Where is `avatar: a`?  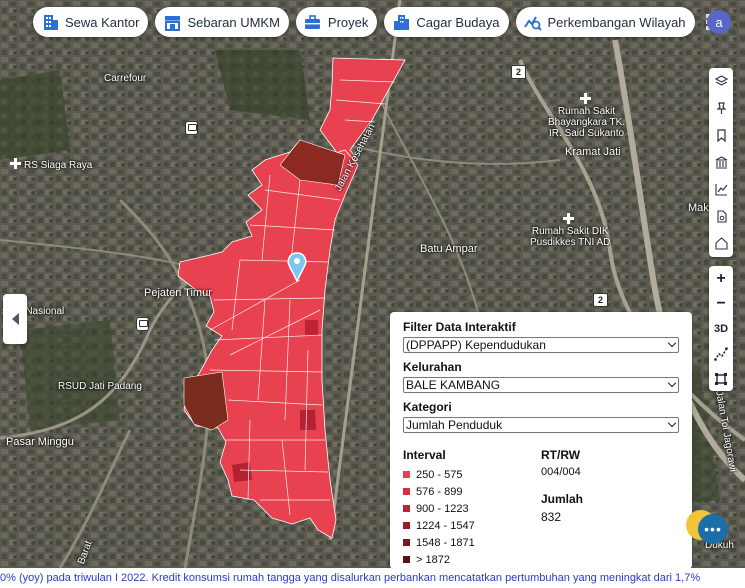 avatar: a is located at coordinates (719, 22).